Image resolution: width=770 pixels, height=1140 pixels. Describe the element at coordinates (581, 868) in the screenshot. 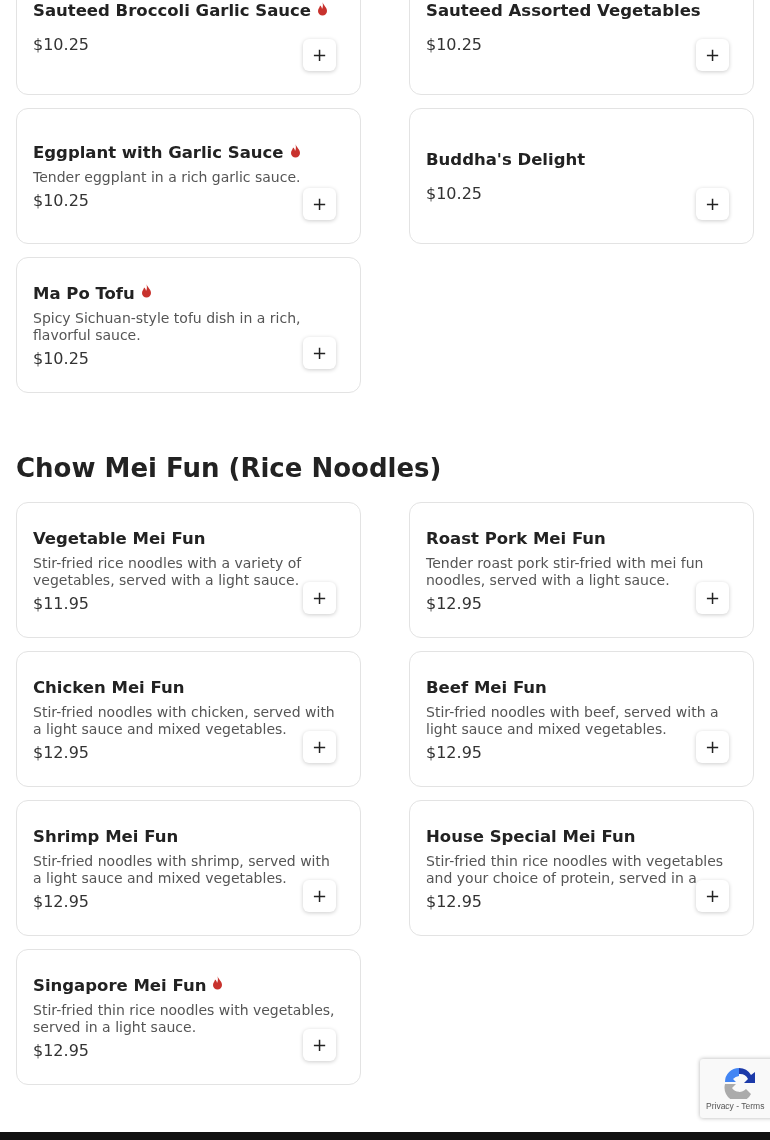

I see `menu-item-card: House Special Mei Fun Stir-fried thin rice noodles with vegetables and your choice of protein, served in a $12.95 +` at that location.